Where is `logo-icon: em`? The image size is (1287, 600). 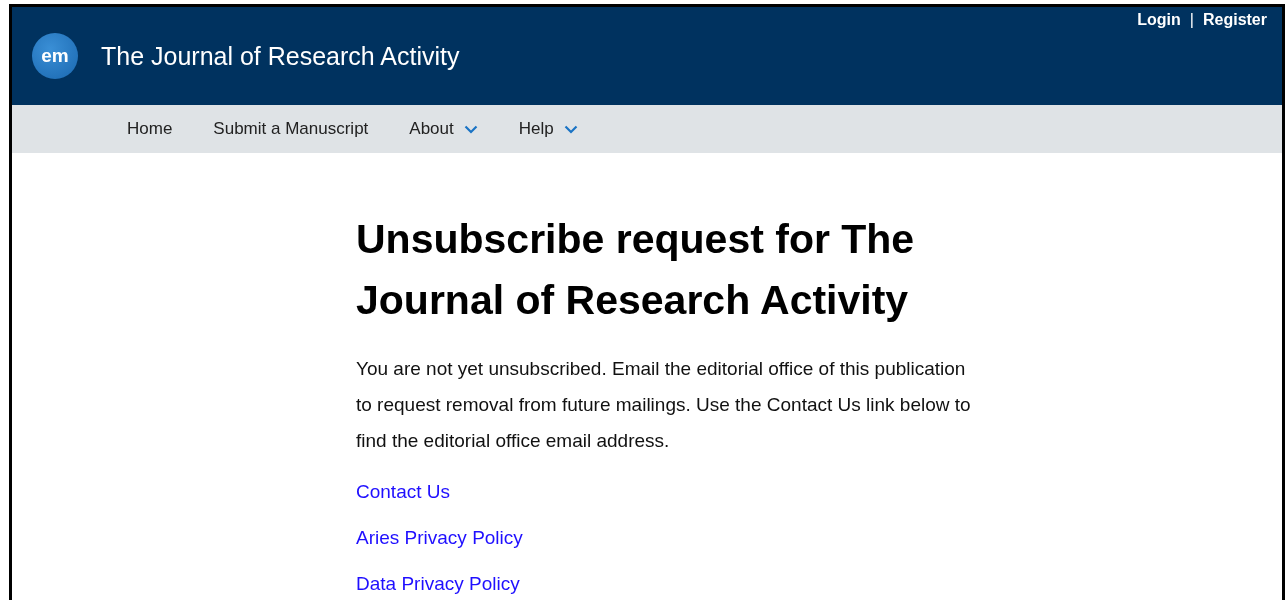 logo-icon: em is located at coordinates (55, 56).